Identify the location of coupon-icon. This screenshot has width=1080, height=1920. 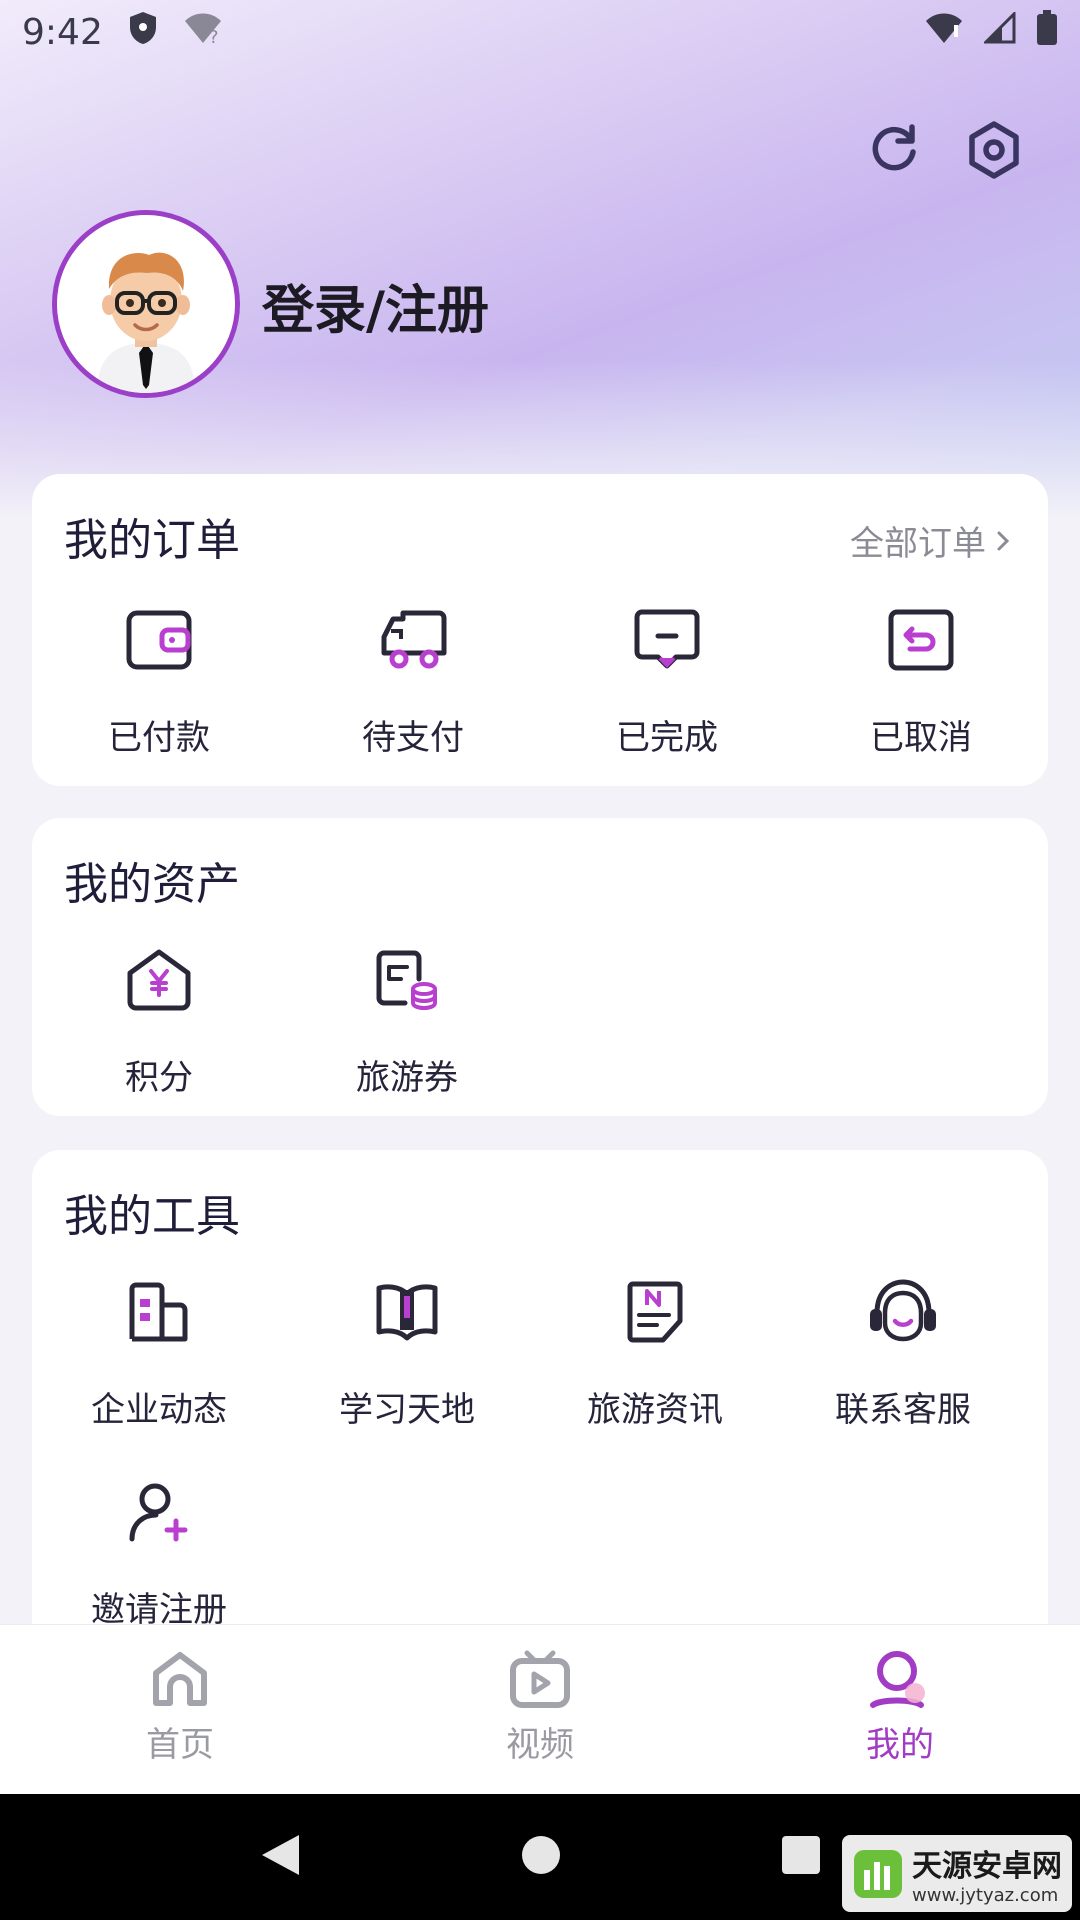
(407, 980).